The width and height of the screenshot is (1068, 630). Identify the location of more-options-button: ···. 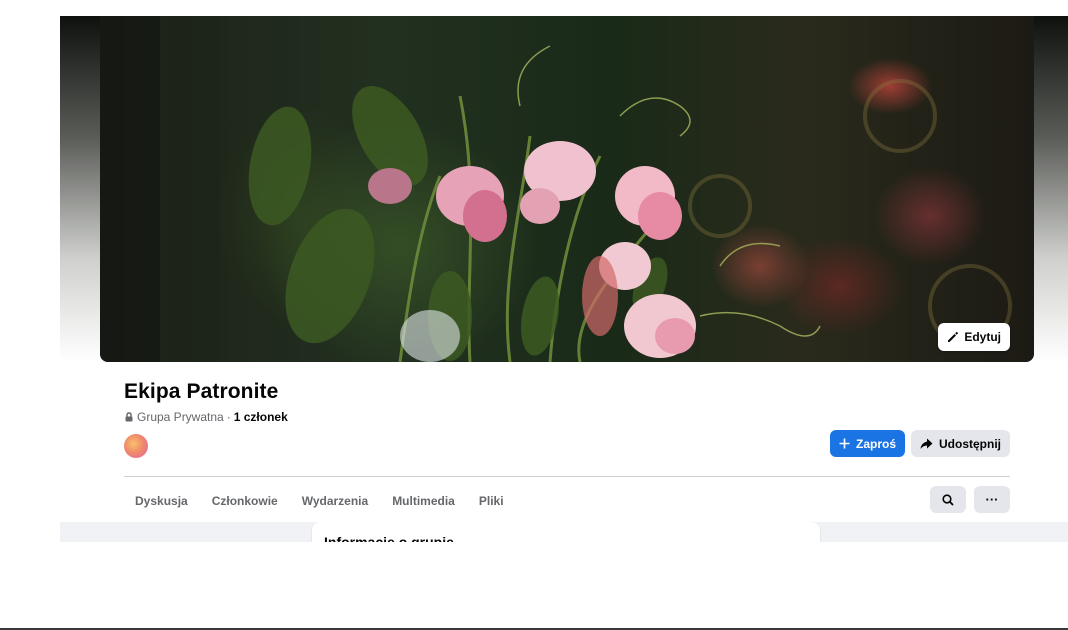
(992, 499).